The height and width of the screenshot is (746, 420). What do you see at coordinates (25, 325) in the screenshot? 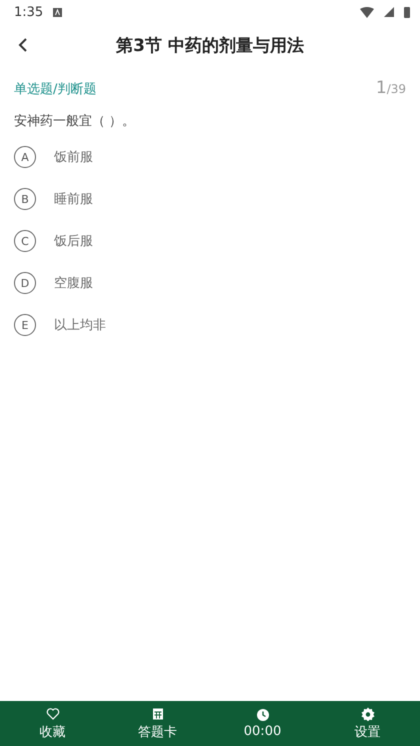
I see `option-letter: E` at bounding box center [25, 325].